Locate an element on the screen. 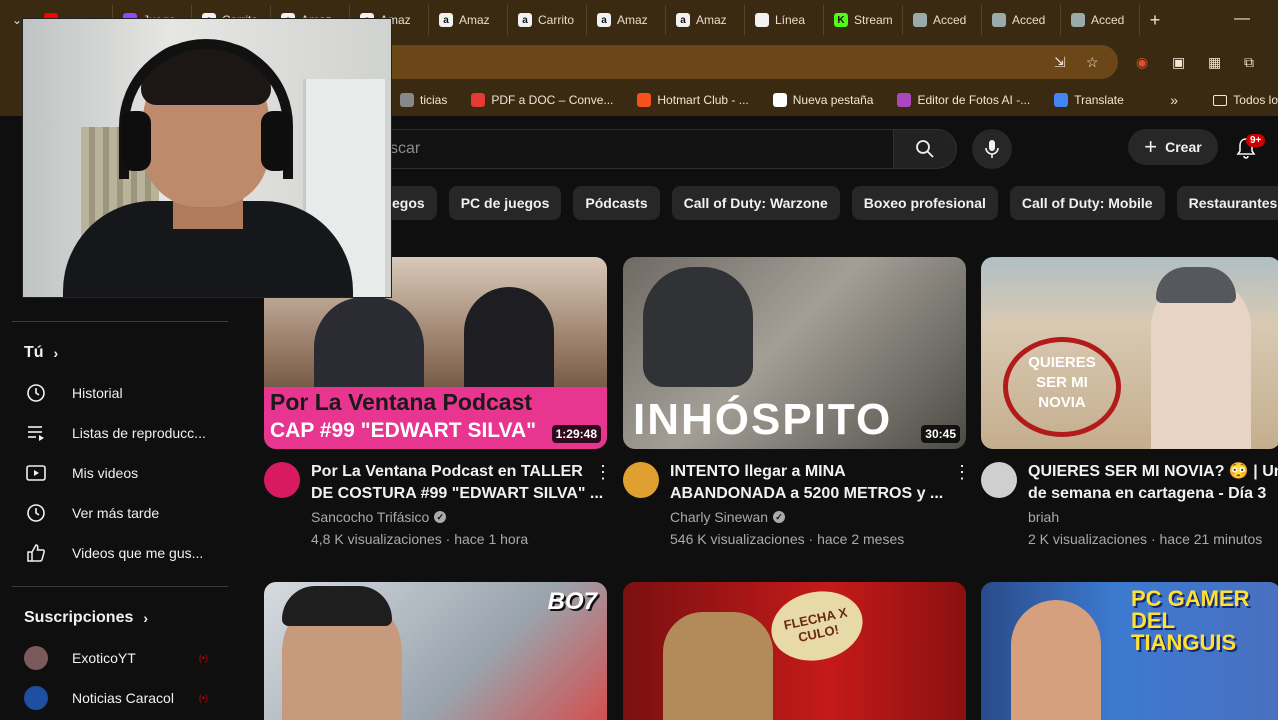 Image resolution: width=1278 pixels, height=720 pixels. browser-tab: a Carrito is located at coordinates (547, 20).